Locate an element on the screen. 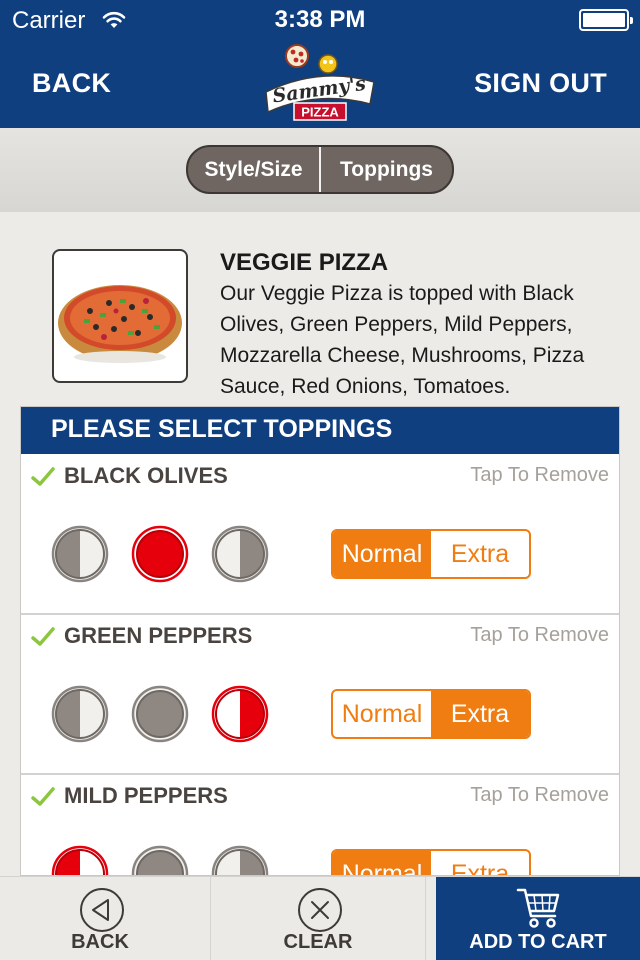 The image size is (640, 960). tab-toppings: Toppings is located at coordinates (385, 169).